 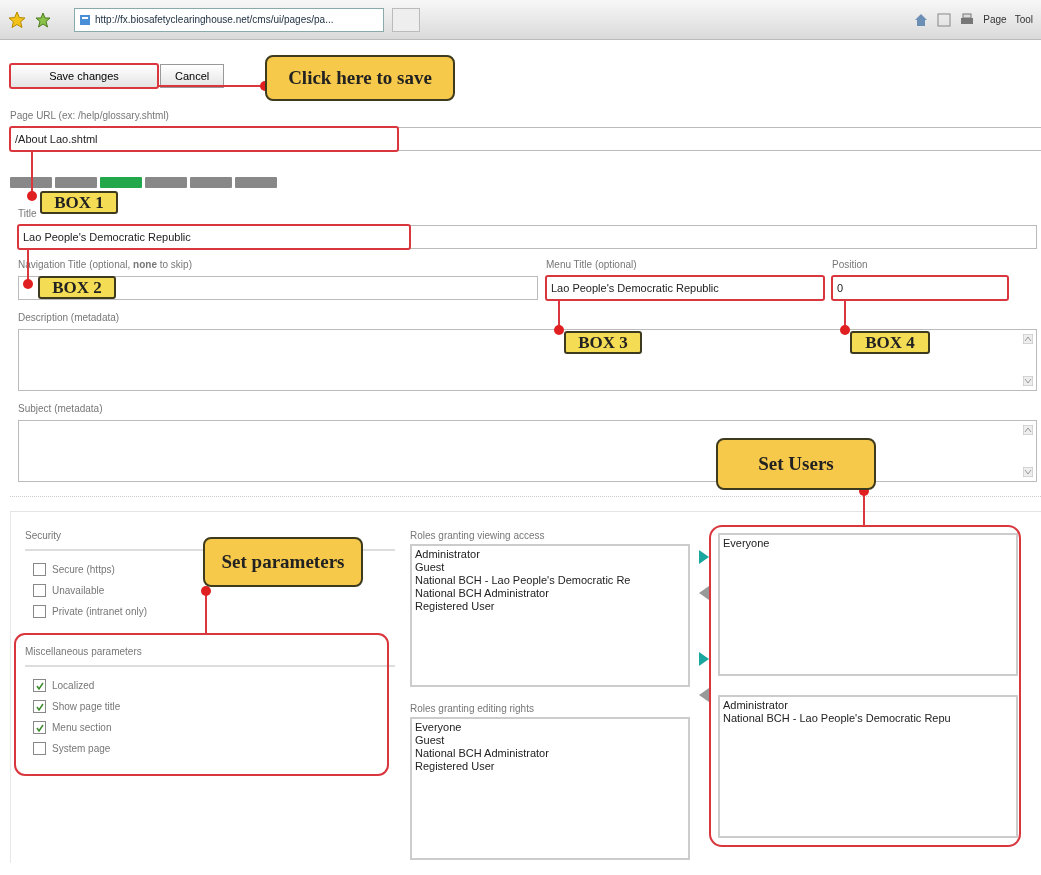 What do you see at coordinates (592, 264) in the screenshot?
I see `field-label: Menu Title (optional)` at bounding box center [592, 264].